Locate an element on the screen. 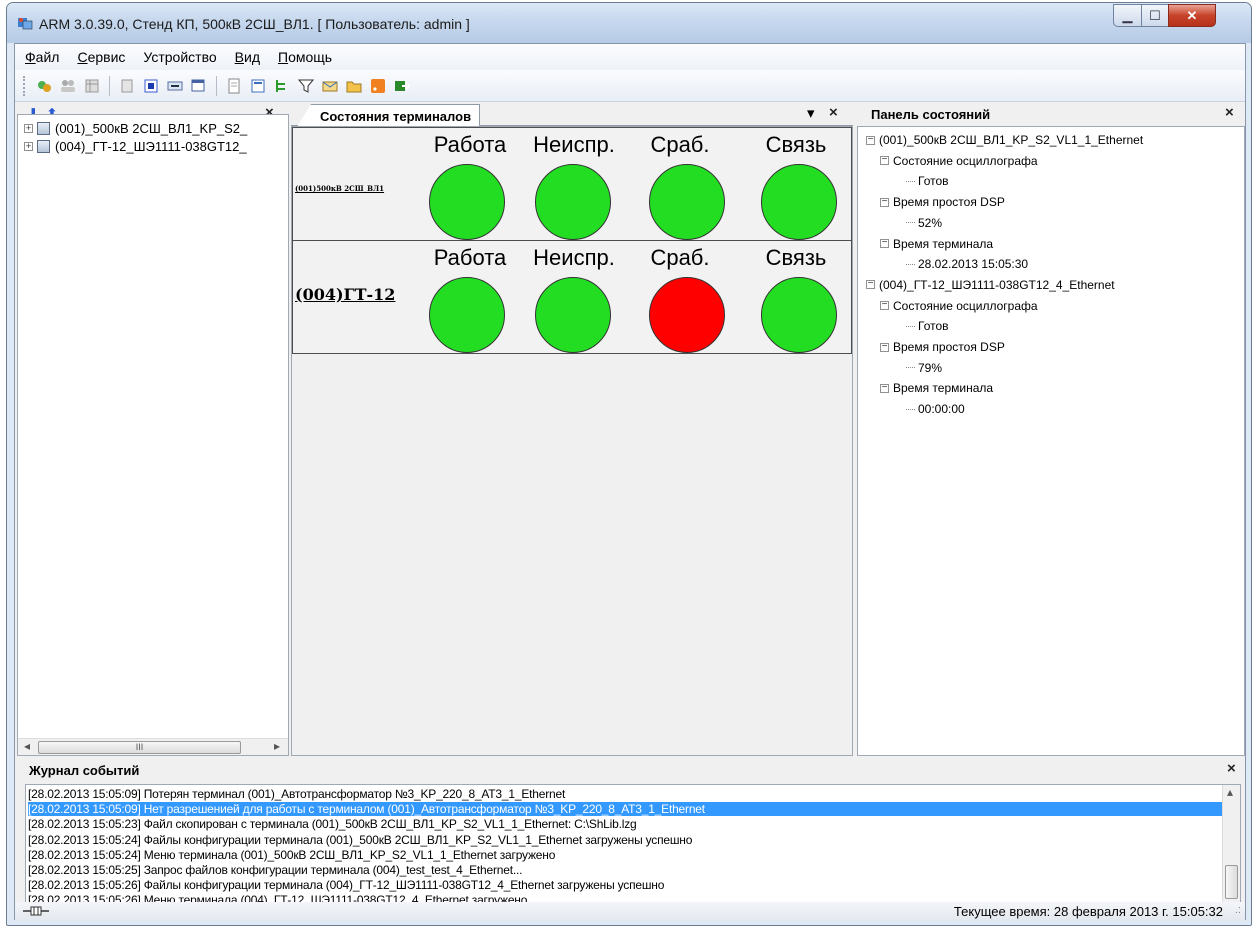 The height and width of the screenshot is (930, 1258). terminal-name: (001)500кВ 2СШ_ВЛ1 is located at coordinates (339, 188).